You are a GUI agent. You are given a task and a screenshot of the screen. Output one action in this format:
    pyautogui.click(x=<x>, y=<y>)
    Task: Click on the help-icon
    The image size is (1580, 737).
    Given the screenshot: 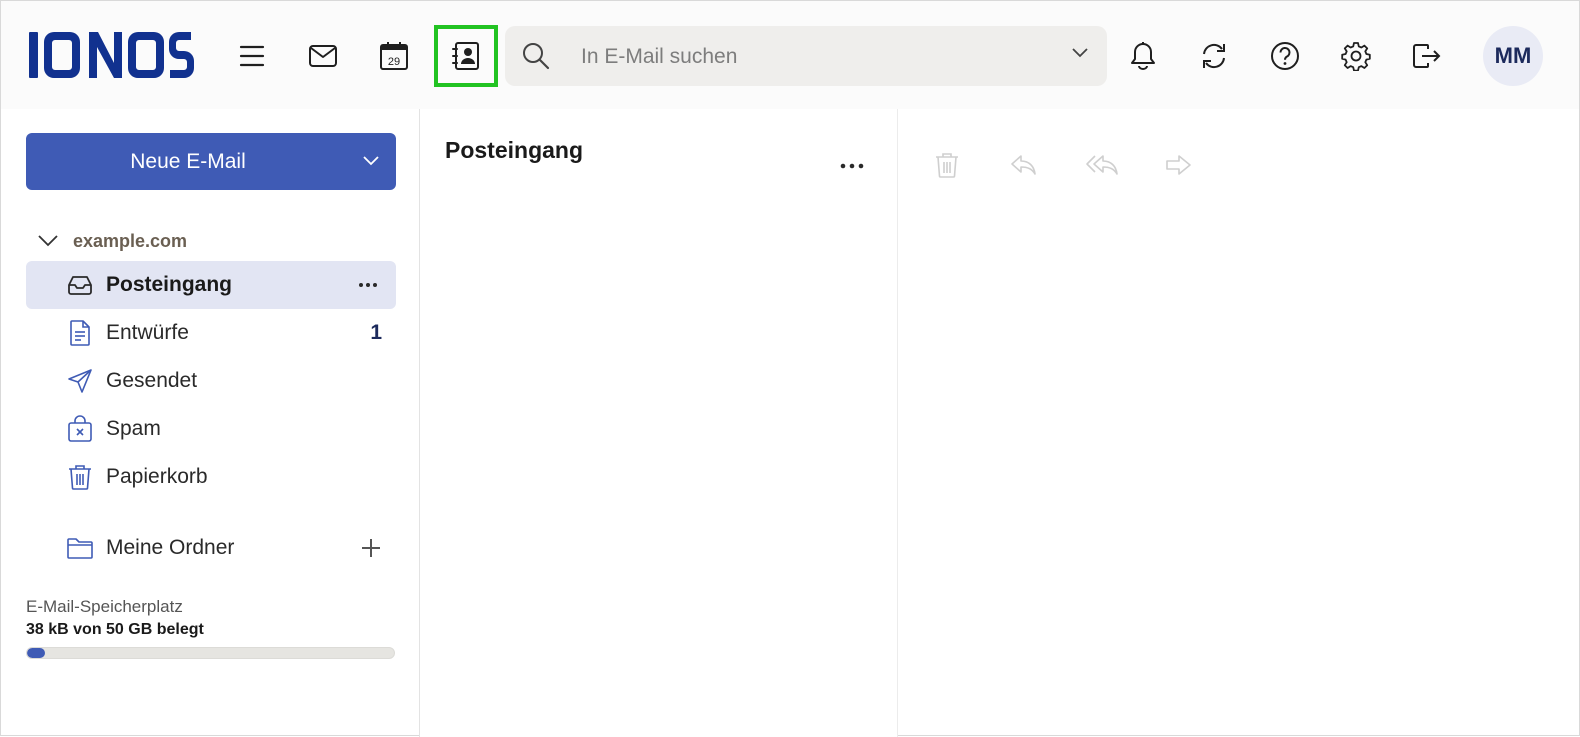 What is the action you would take?
    pyautogui.click(x=1285, y=56)
    